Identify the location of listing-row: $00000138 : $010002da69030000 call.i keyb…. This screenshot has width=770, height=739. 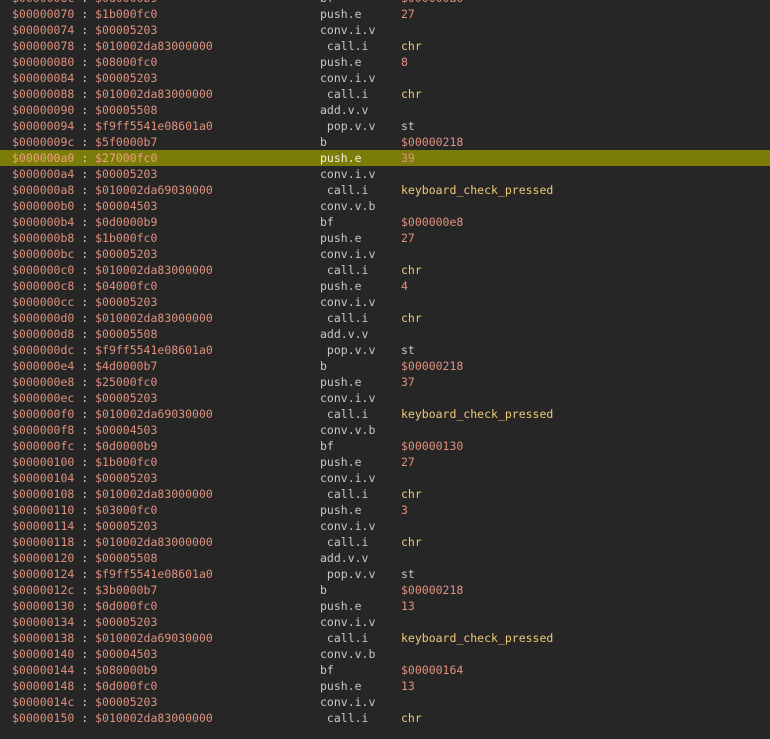
(385, 638).